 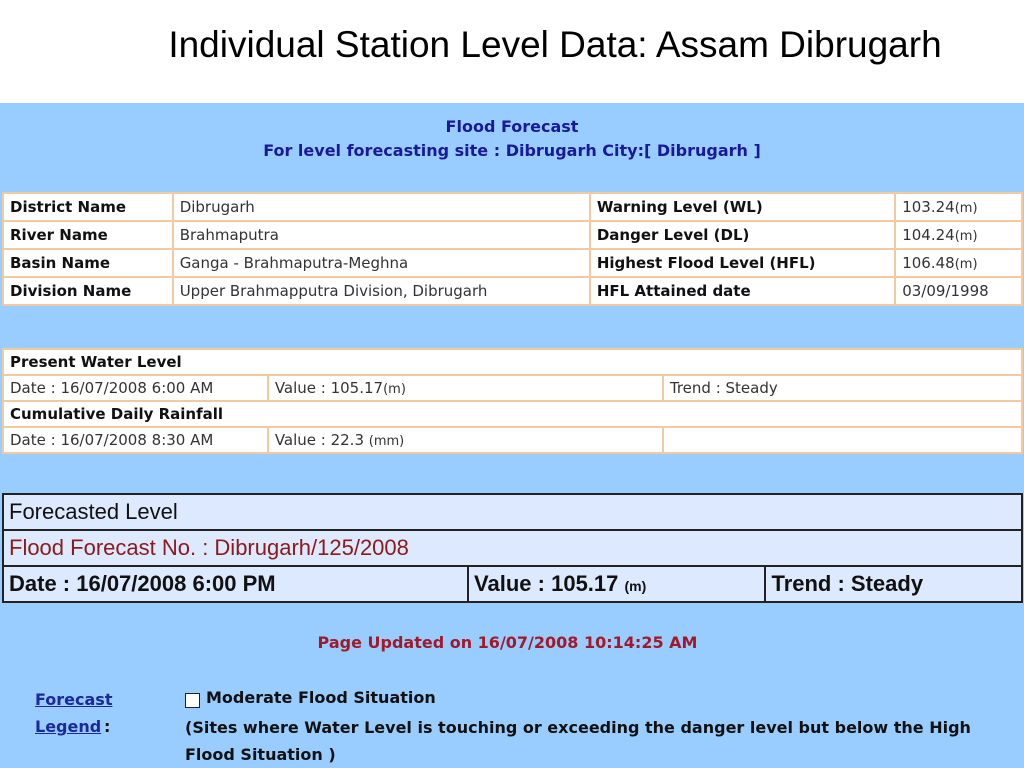 What do you see at coordinates (465, 388) in the screenshot?
I see `present-value: Value : 105.17(m)` at bounding box center [465, 388].